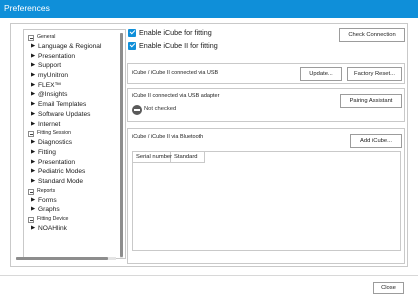  What do you see at coordinates (137, 110) in the screenshot?
I see `not-checked-icon` at bounding box center [137, 110].